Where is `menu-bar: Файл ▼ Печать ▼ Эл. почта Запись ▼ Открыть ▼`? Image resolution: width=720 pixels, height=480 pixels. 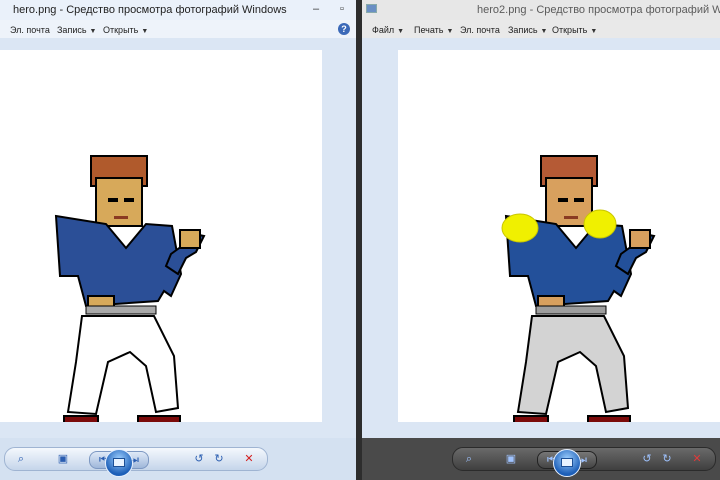
menu-bar: Файл ▼ Печать ▼ Эл. почта Запись ▼ Открыть ▼ is located at coordinates (541, 29).